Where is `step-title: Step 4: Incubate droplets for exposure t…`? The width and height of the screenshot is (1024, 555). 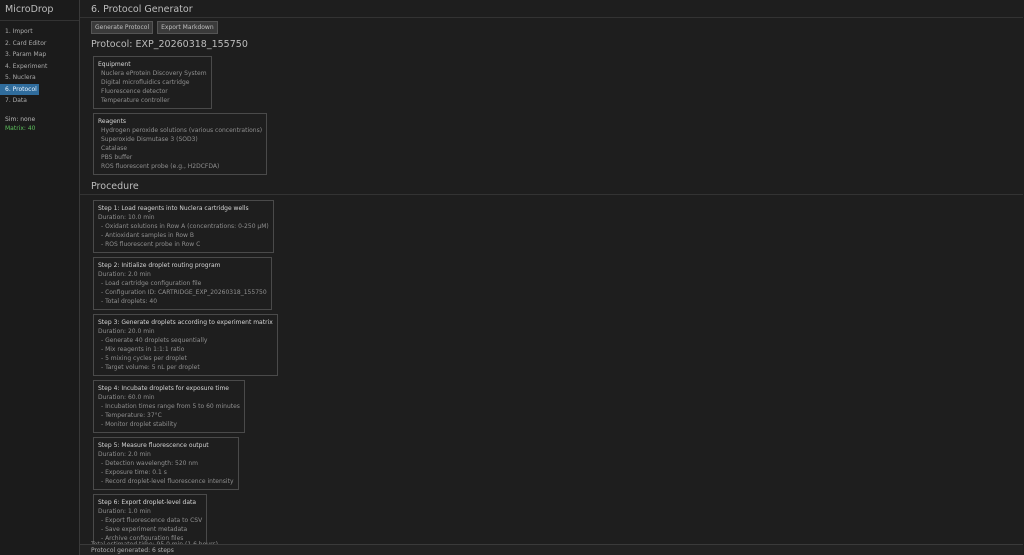
step-title: Step 4: Incubate droplets for exposure t… is located at coordinates (163, 388).